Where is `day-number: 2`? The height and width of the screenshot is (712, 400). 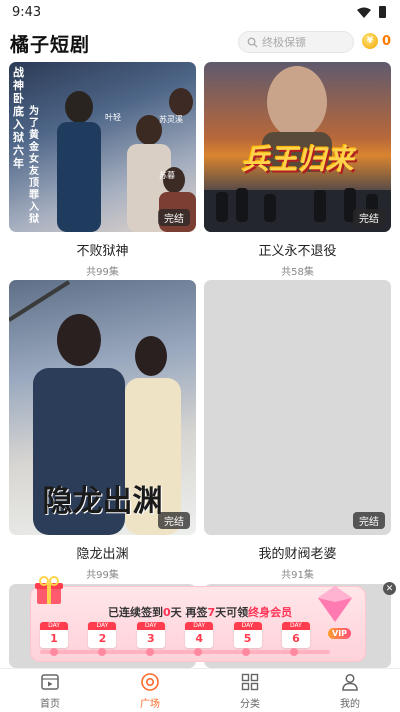
day-number: 2 is located at coordinates (102, 638).